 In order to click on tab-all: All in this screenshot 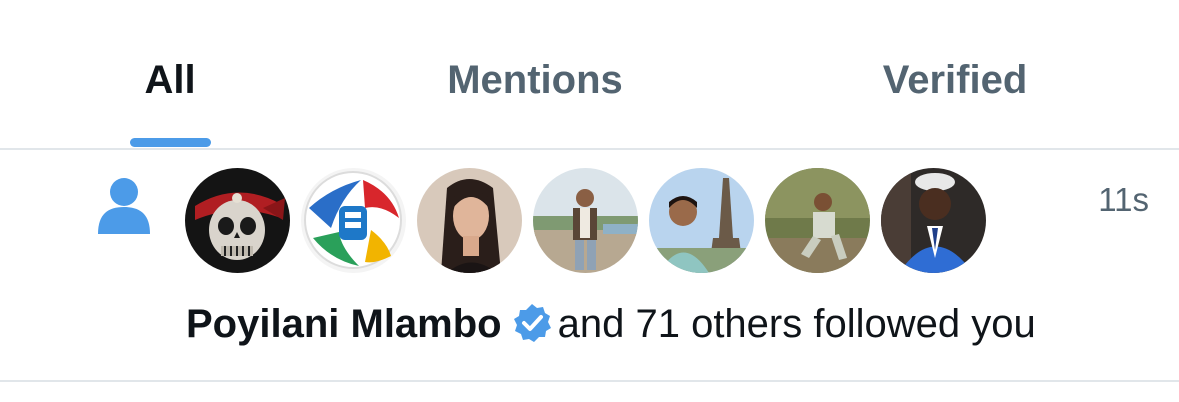, I will do `click(170, 80)`.